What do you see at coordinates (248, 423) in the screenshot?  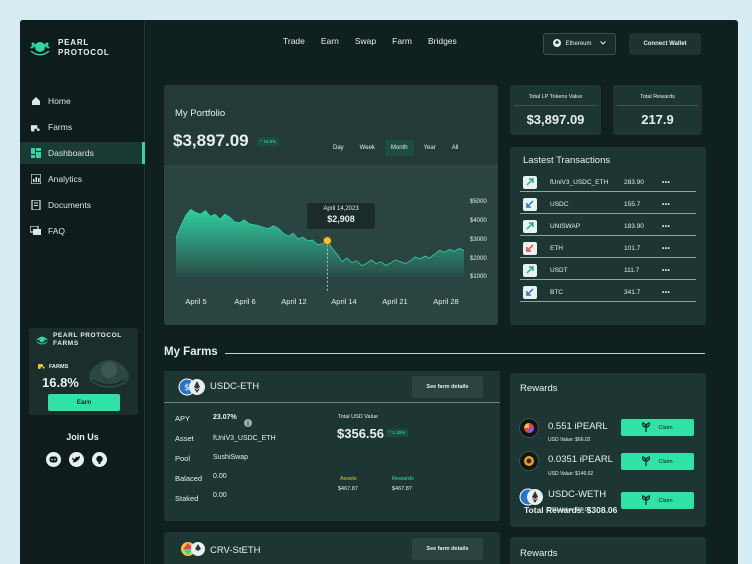 I see `info-icon` at bounding box center [248, 423].